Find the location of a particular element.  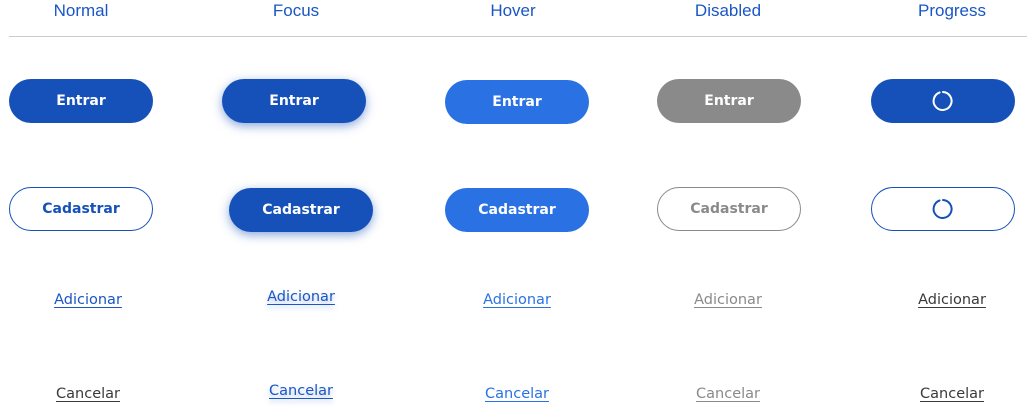

cancelar-link-disabled: Cancelar is located at coordinates (728, 394).